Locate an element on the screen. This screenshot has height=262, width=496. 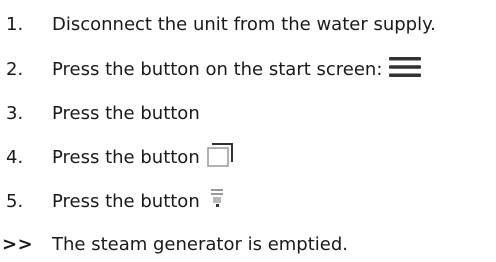
step-number: 5. is located at coordinates (15, 201).